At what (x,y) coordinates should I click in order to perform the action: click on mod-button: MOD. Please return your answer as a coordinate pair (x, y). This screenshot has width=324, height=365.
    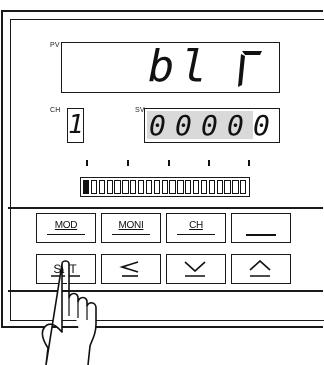
    Looking at the image, I should click on (66, 228).